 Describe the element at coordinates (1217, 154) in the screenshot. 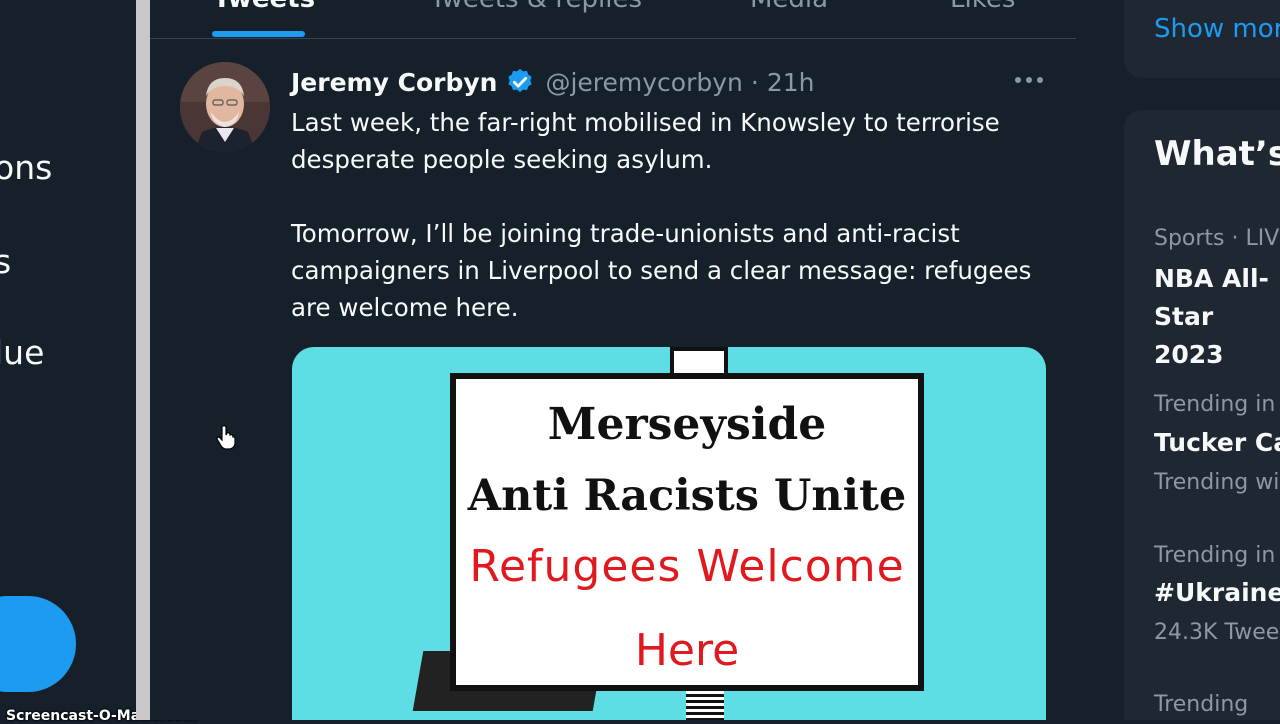

I see `trends-heading: What’s` at that location.